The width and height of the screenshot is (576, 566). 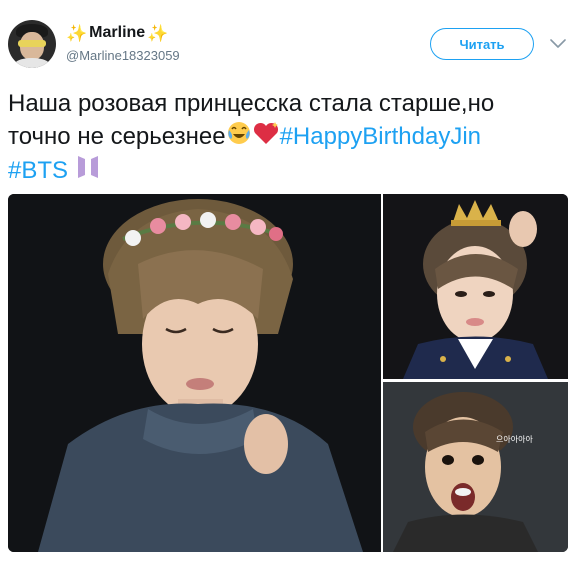 I want to click on name-row: ✨ Marline ✨, so click(x=117, y=33).